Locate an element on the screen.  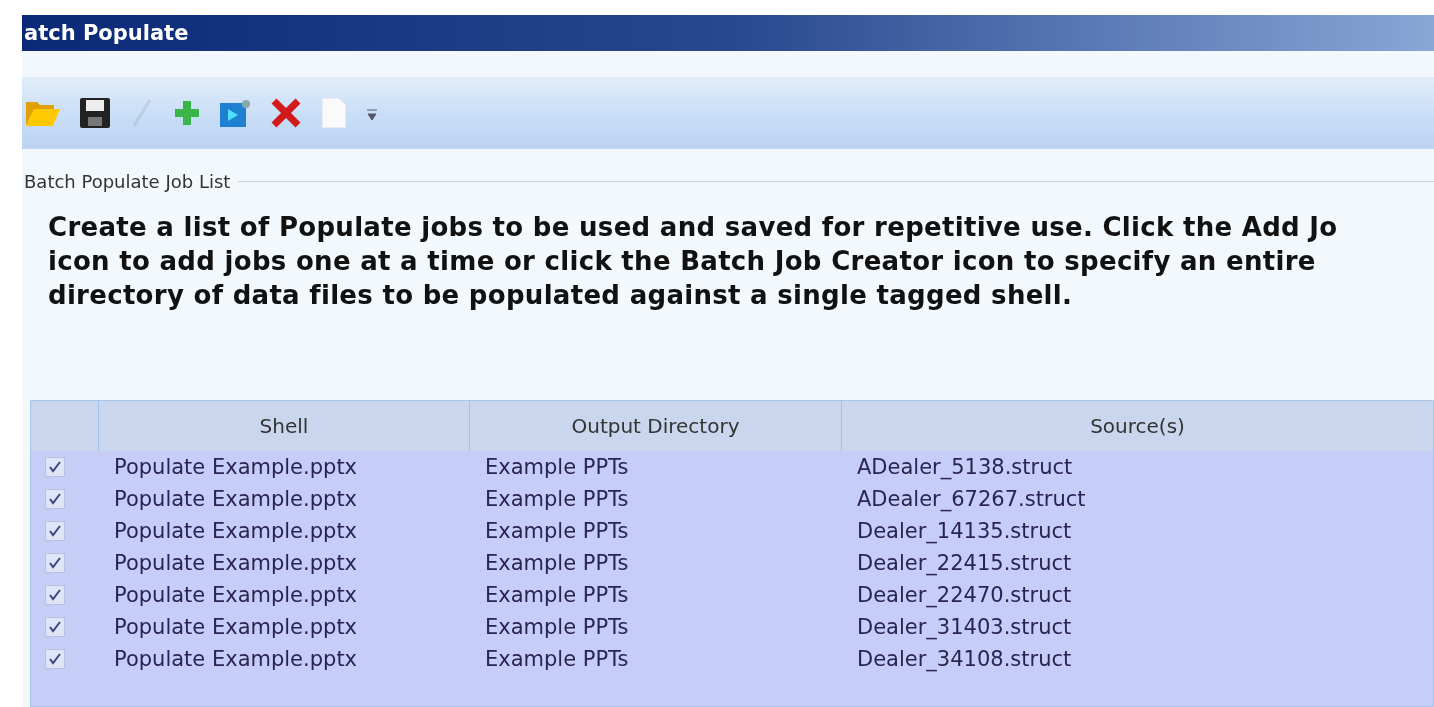
section-title: Batch Populate Job List is located at coordinates (127, 181).